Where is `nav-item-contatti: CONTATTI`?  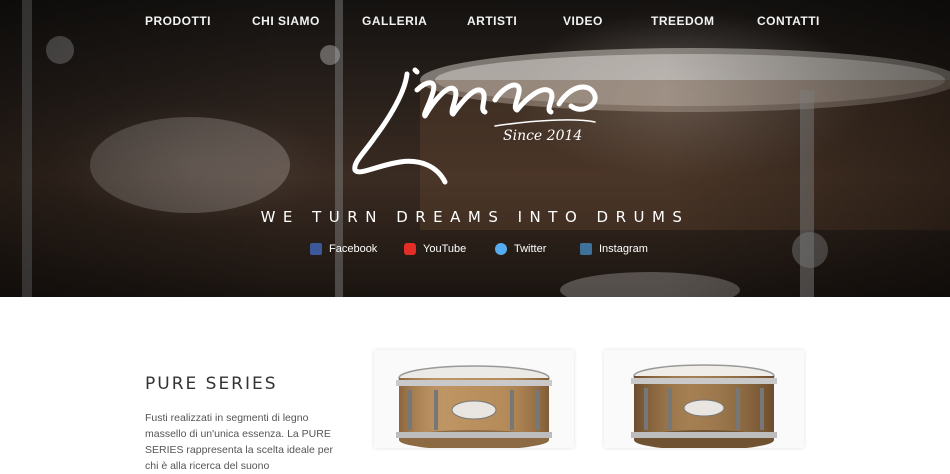
nav-item-contatti: CONTATTI is located at coordinates (788, 21).